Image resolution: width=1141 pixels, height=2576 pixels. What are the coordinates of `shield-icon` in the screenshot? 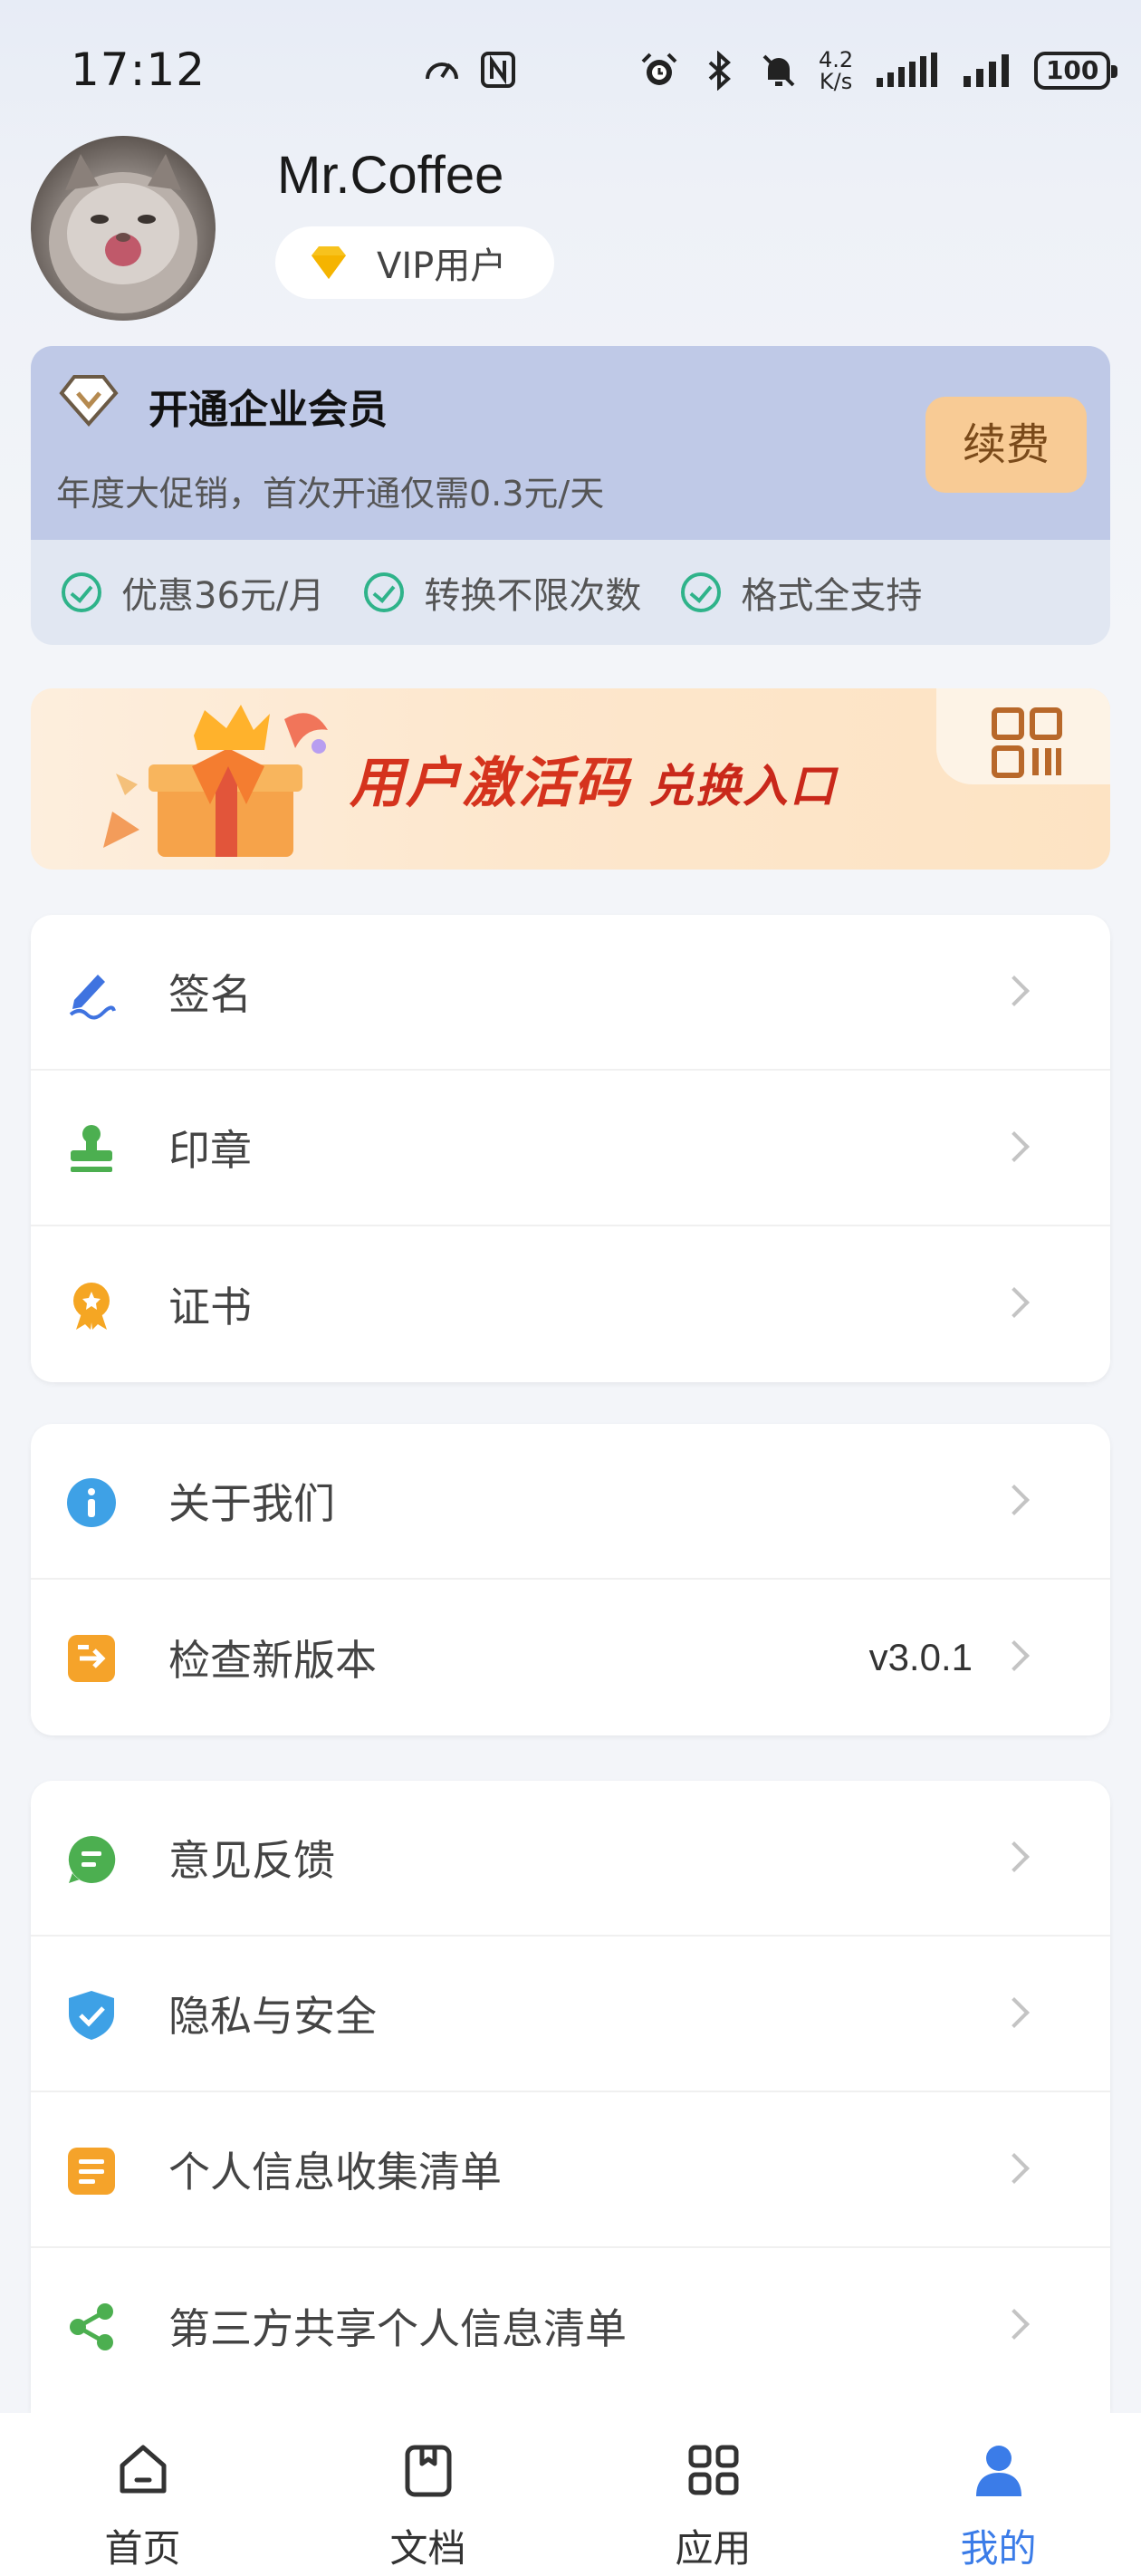 It's located at (91, 2015).